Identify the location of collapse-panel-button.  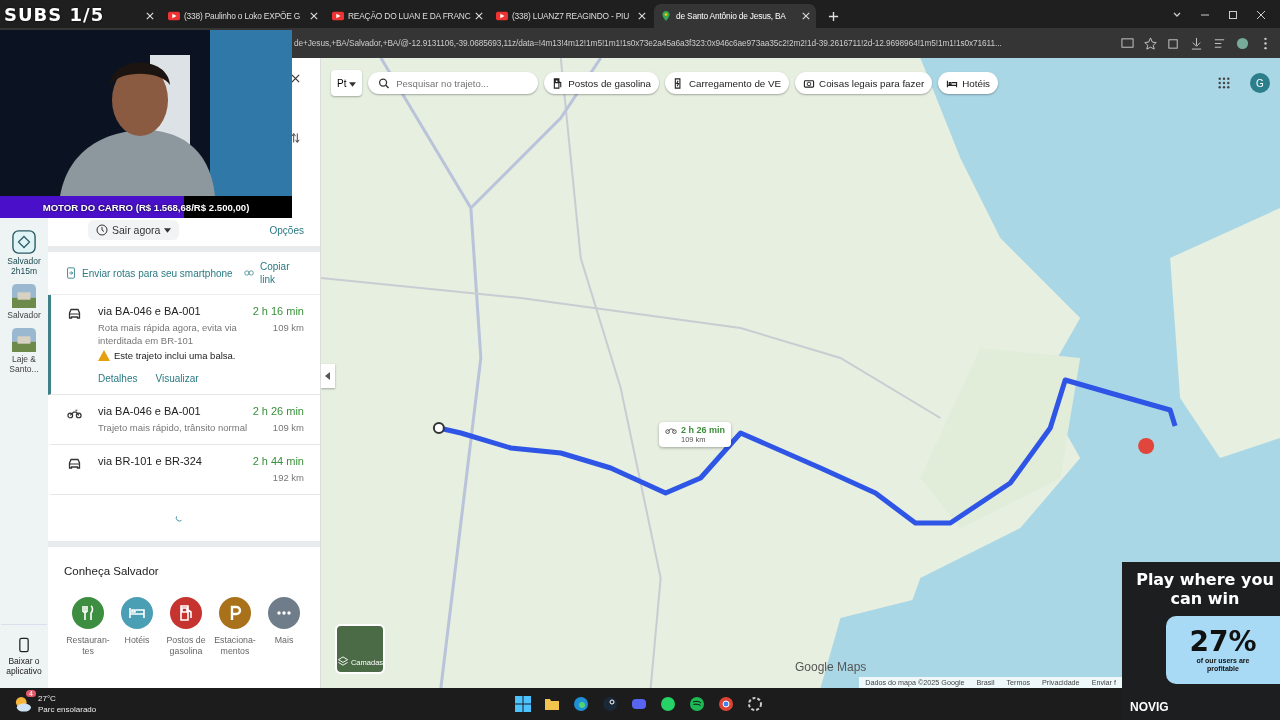
(328, 376).